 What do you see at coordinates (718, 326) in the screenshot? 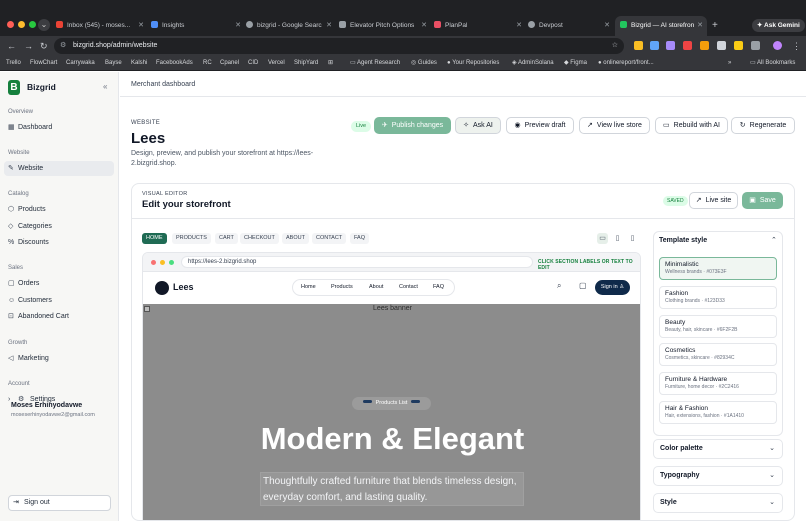
I see `template-option-beauty: Beauty Beauty, hair, skincare · #6F2F2B` at bounding box center [718, 326].